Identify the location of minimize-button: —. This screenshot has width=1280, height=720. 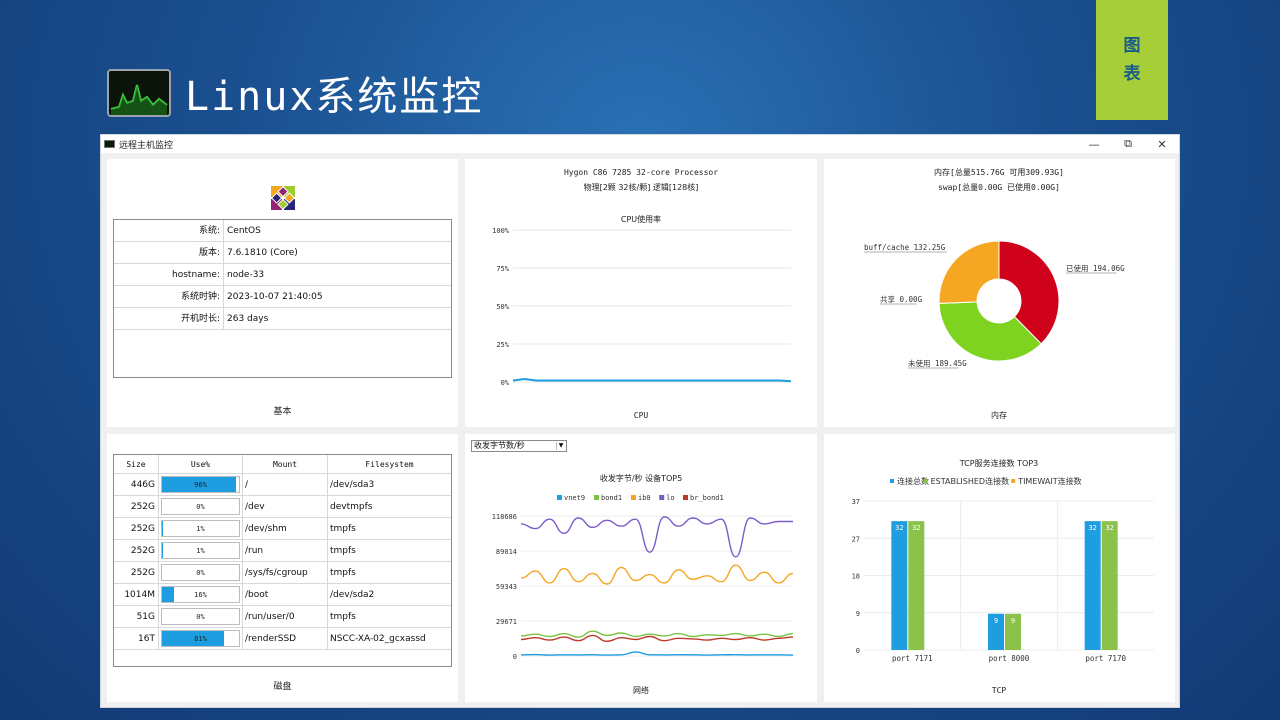
(1094, 144).